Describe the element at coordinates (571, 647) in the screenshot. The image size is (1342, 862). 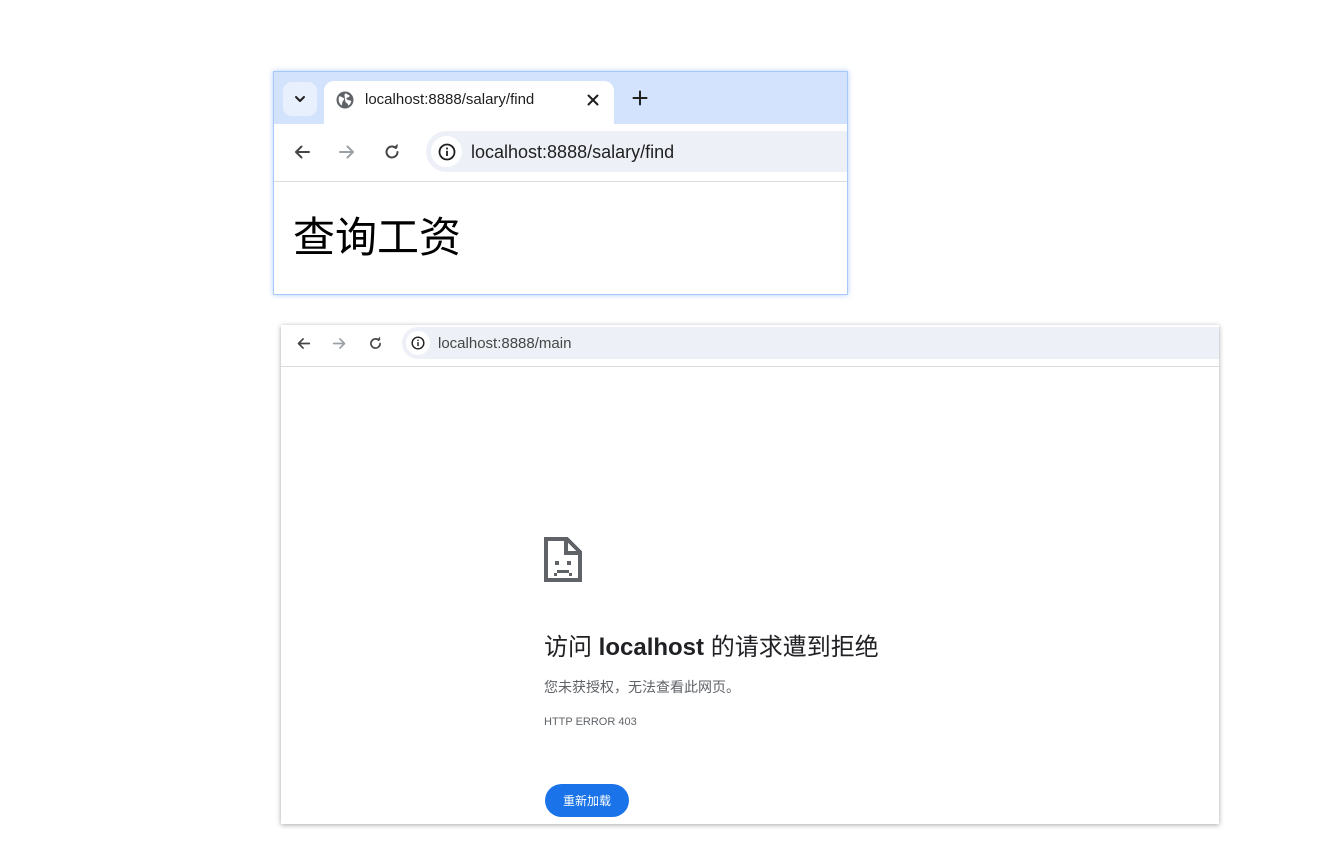
I see `error-title-prefix: 访问` at that location.